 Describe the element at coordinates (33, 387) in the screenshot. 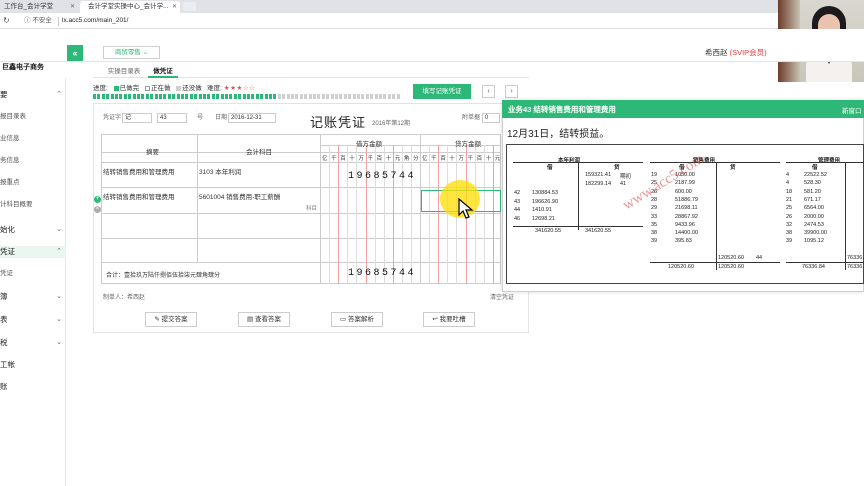

I see `sidebar-item: 账` at that location.